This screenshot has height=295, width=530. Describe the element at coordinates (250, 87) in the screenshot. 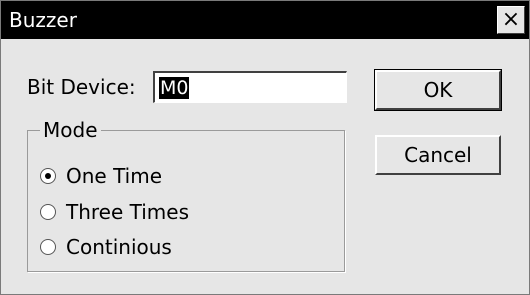

I see `bit-device-input: M0` at that location.